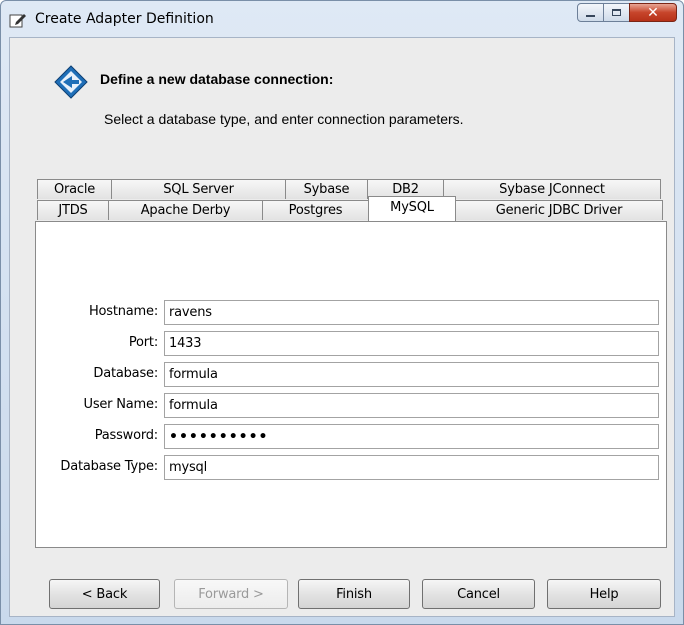 Image resolution: width=684 pixels, height=625 pixels. I want to click on close-icon: ✕, so click(653, 12).